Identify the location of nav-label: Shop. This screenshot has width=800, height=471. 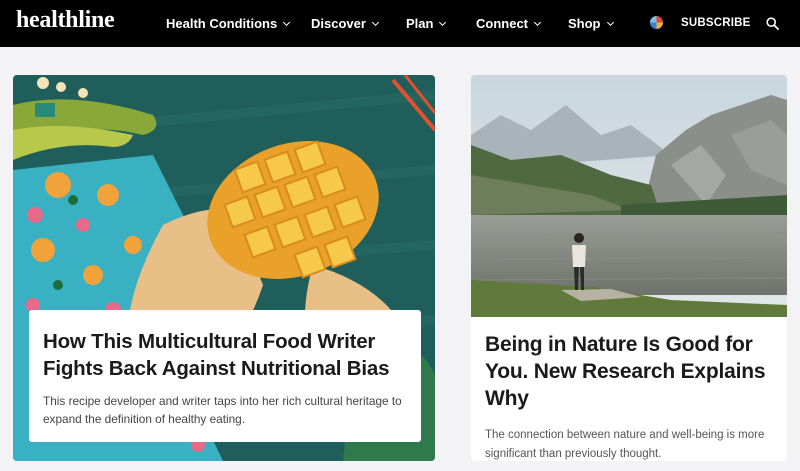
(584, 23).